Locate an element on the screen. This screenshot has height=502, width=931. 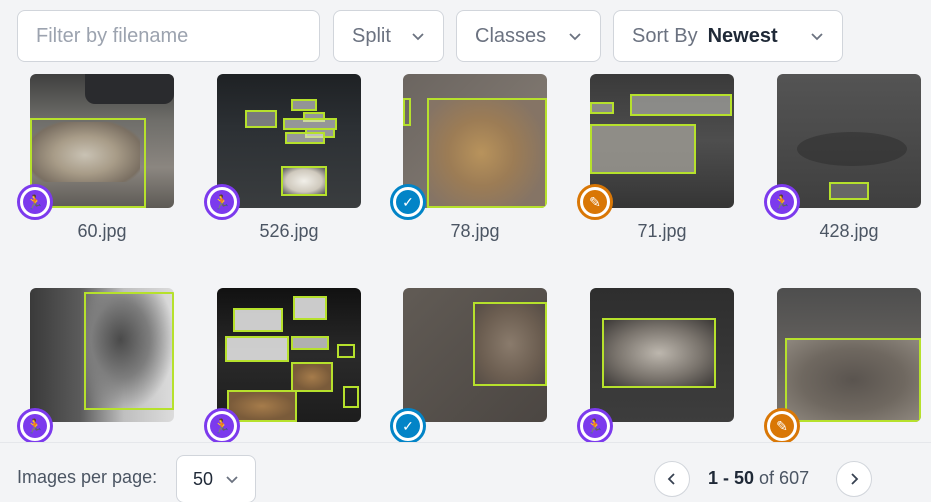
filename-filter is located at coordinates (168, 36).